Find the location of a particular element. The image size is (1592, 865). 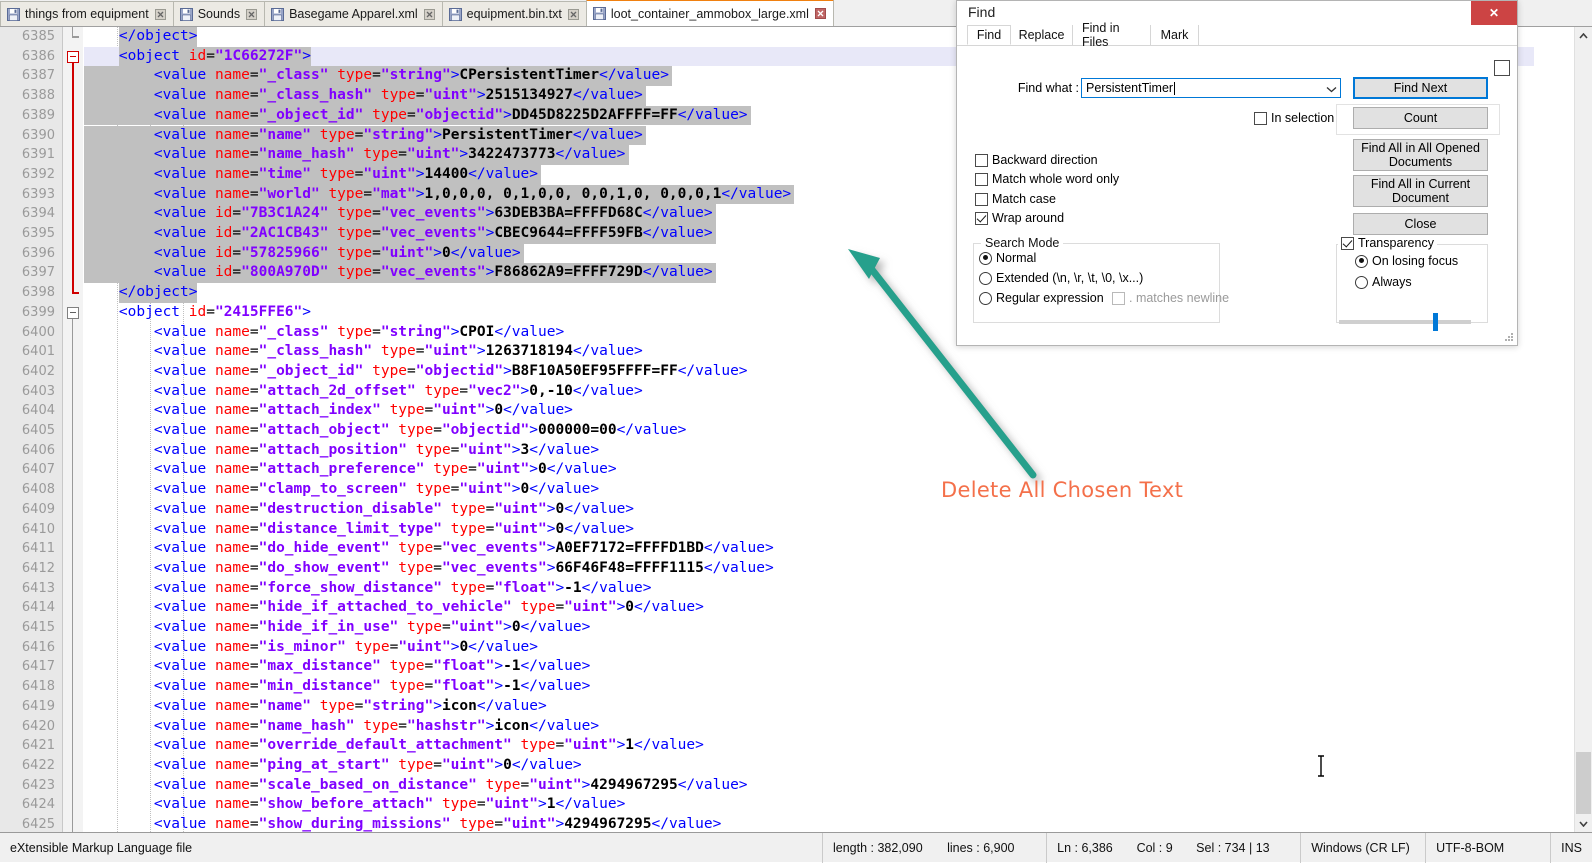

find-dialog-tab-find-in-files: Find in Files is located at coordinates (1112, 35).